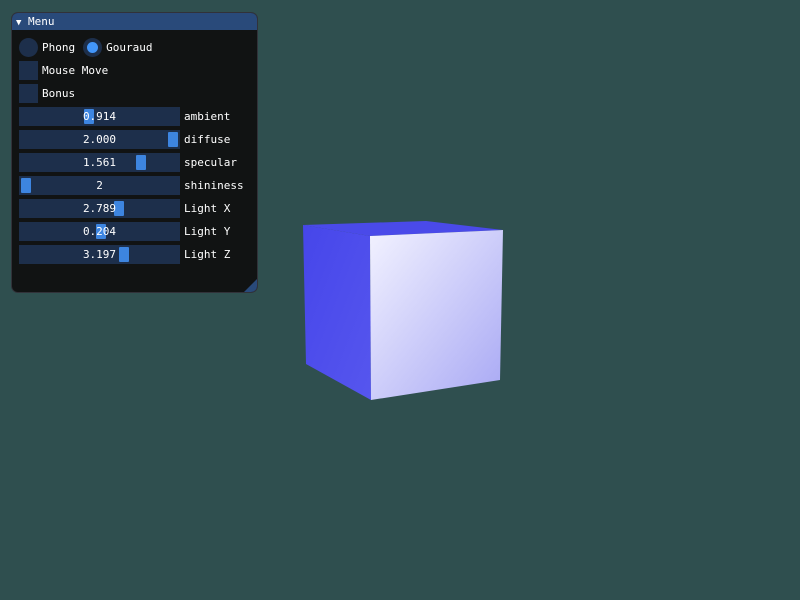  I want to click on mouse-move-label: Mouse Move, so click(75, 70).